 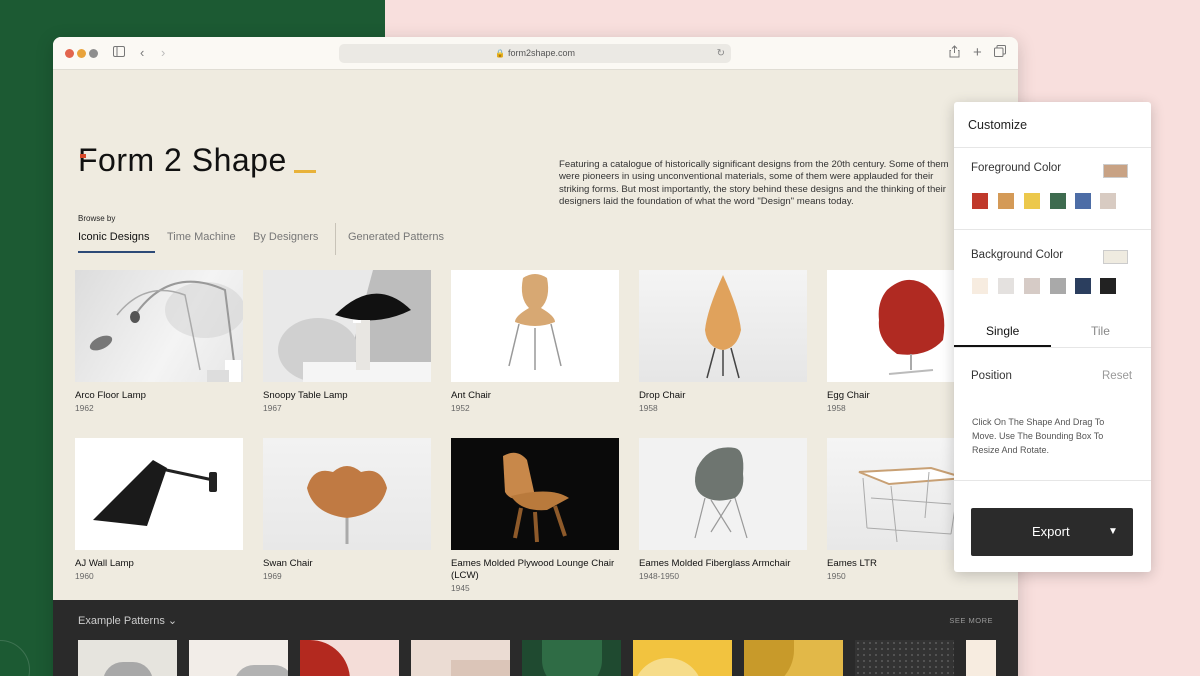 I want to click on product-card: Arco Floor Lamp 1962, so click(x=159, y=342).